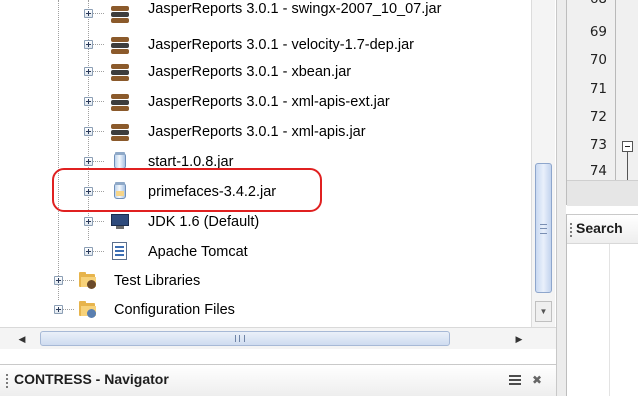 This screenshot has height=396, width=638. Describe the element at coordinates (91, 379) in the screenshot. I see `navigator-title: CONTRESS - Navigator` at that location.